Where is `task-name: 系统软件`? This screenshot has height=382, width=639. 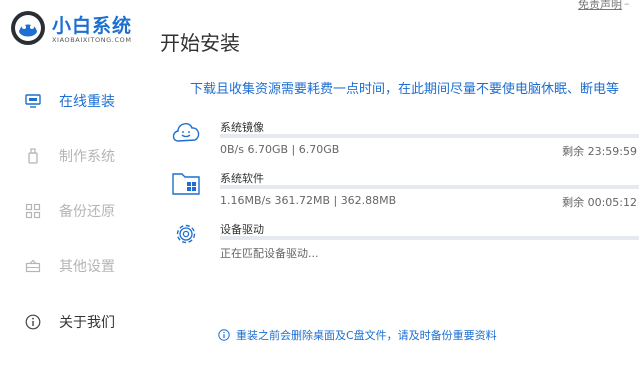
task-name: 系统软件 is located at coordinates (242, 178).